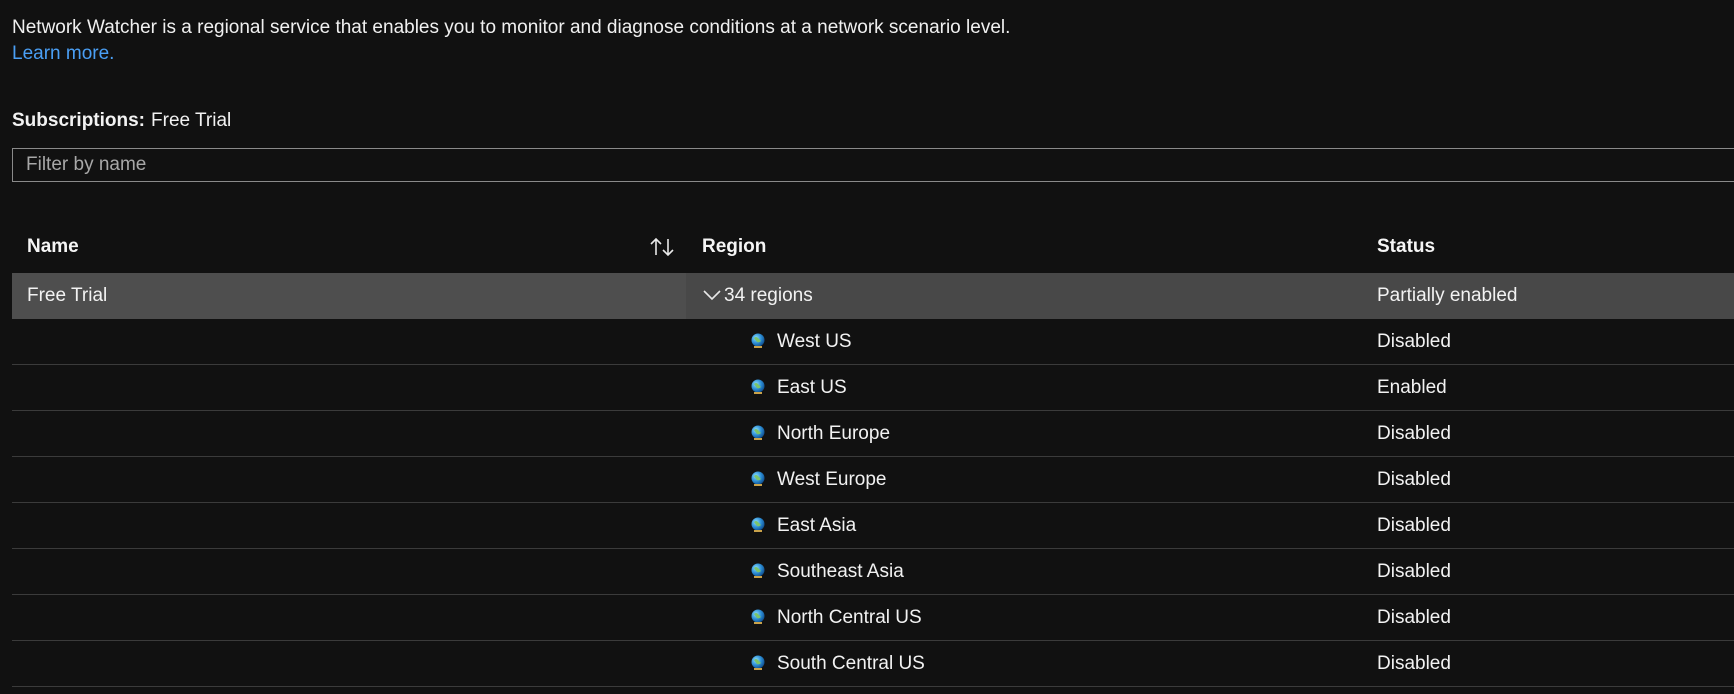 The image size is (1734, 694). Describe the element at coordinates (851, 663) in the screenshot. I see `region-name: South Central US` at that location.